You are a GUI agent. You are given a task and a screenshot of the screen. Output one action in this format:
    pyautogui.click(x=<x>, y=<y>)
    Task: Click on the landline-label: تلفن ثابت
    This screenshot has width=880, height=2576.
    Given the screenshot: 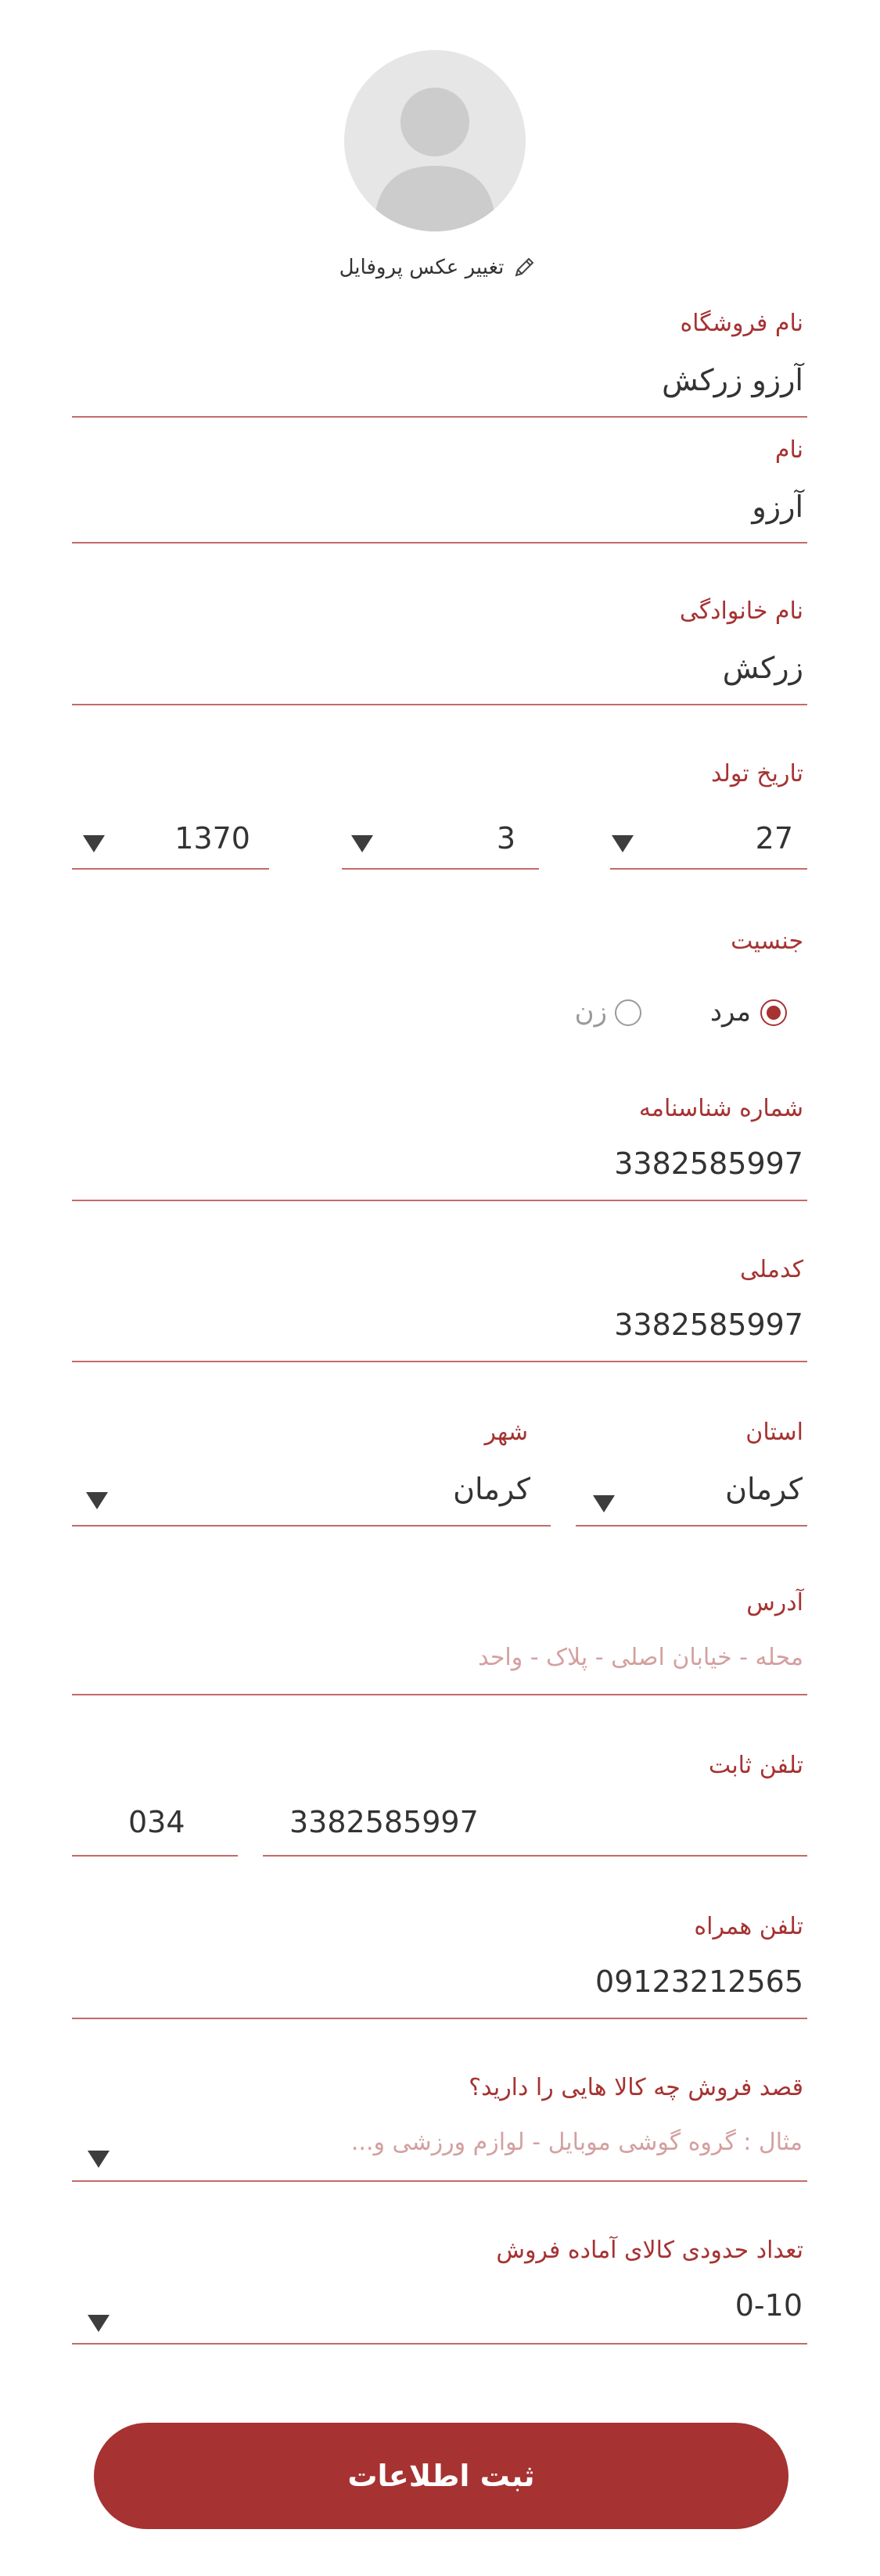 What is the action you would take?
    pyautogui.click(x=755, y=1765)
    